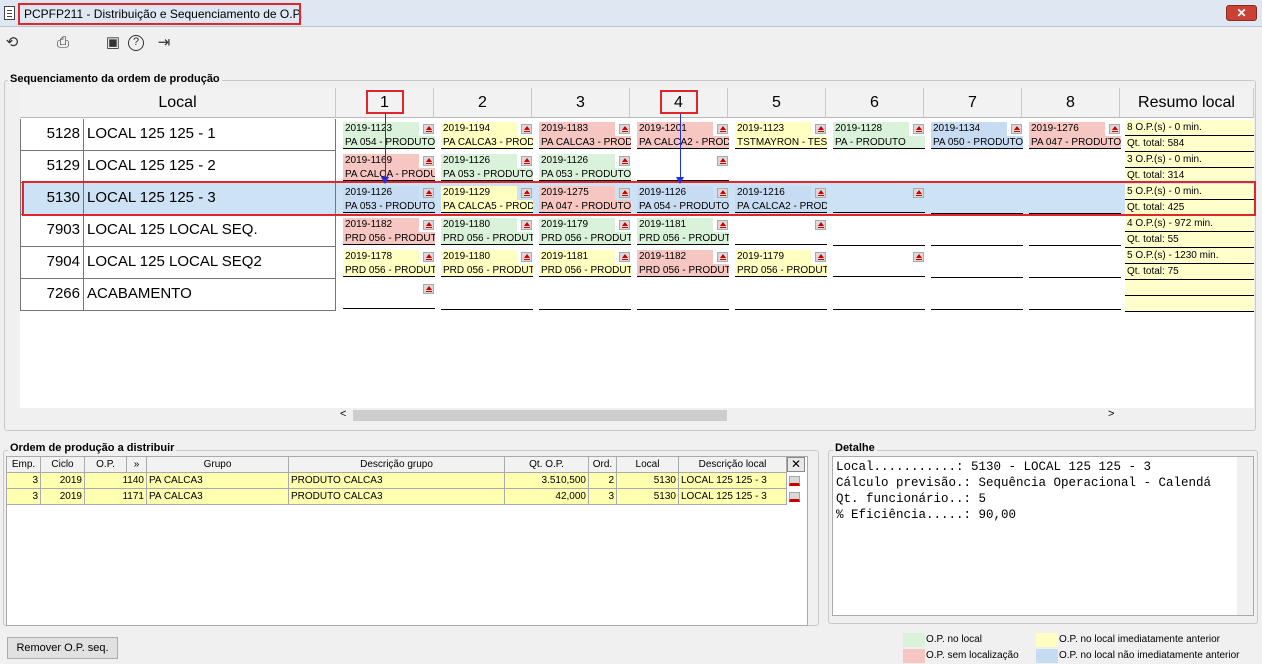 This screenshot has width=1262, height=664. What do you see at coordinates (389, 167) in the screenshot?
I see `op-cell: 2019-1169PA CALCA - PRODUTO` at bounding box center [389, 167].